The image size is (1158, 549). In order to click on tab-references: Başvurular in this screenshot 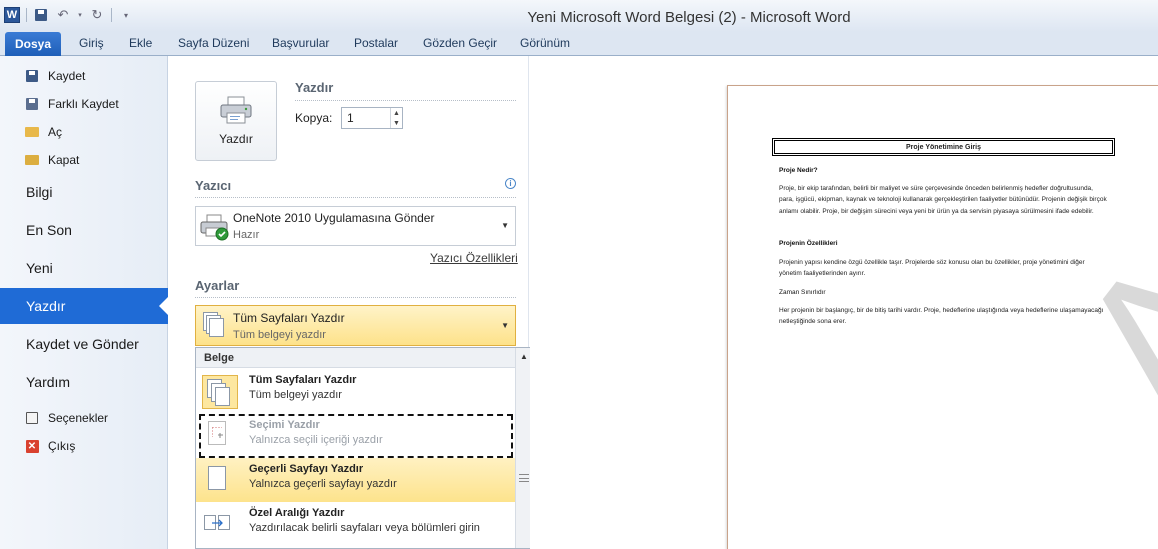, I will do `click(300, 43)`.